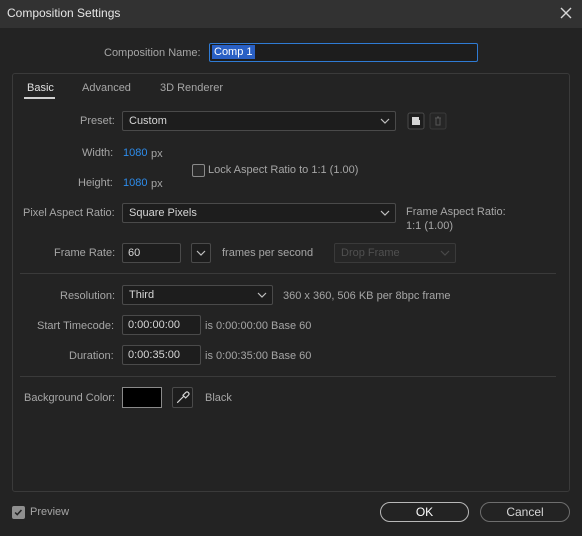 Image resolution: width=582 pixels, height=536 pixels. Describe the element at coordinates (88, 296) in the screenshot. I see `resolution-label: Resolution:` at that location.